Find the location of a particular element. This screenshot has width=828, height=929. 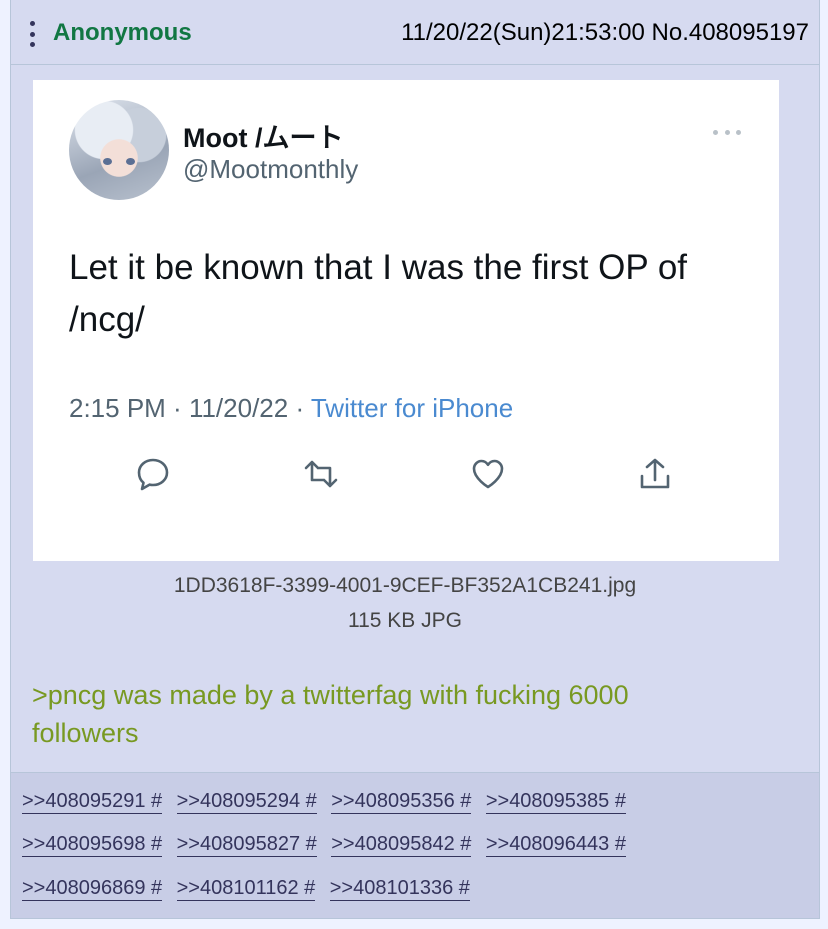

post-menu-icon is located at coordinates (32, 34).